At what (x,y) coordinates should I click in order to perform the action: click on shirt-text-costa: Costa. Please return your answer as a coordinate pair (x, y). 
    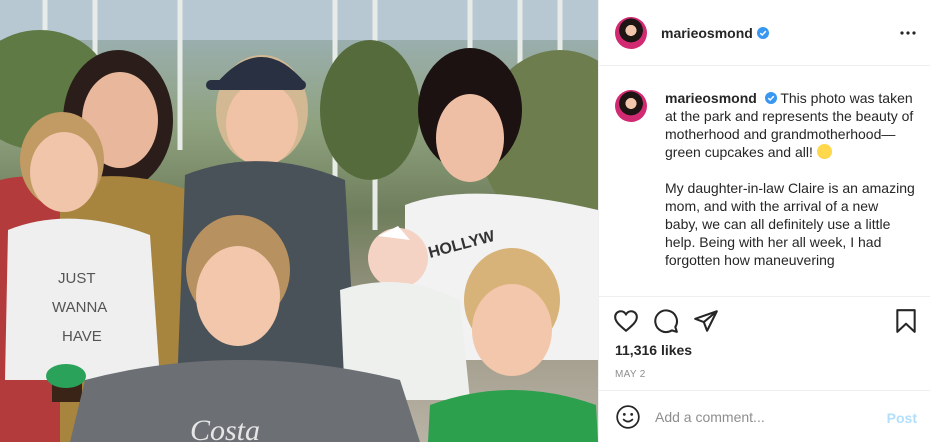
    Looking at the image, I should click on (225, 428).